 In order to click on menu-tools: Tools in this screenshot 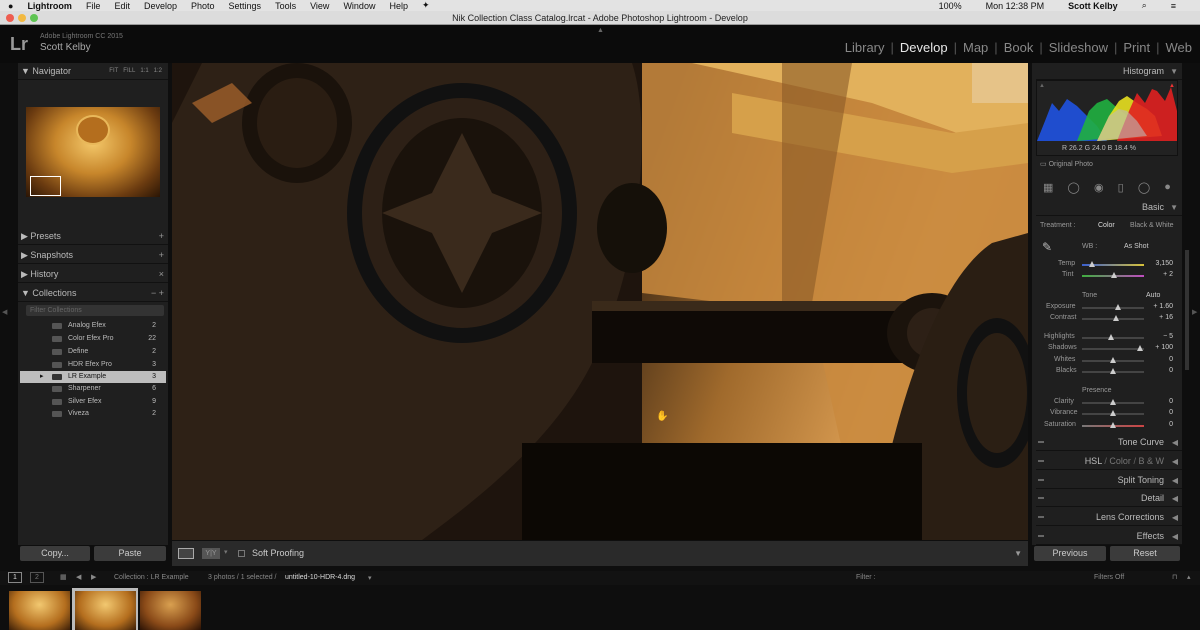, I will do `click(285, 6)`.